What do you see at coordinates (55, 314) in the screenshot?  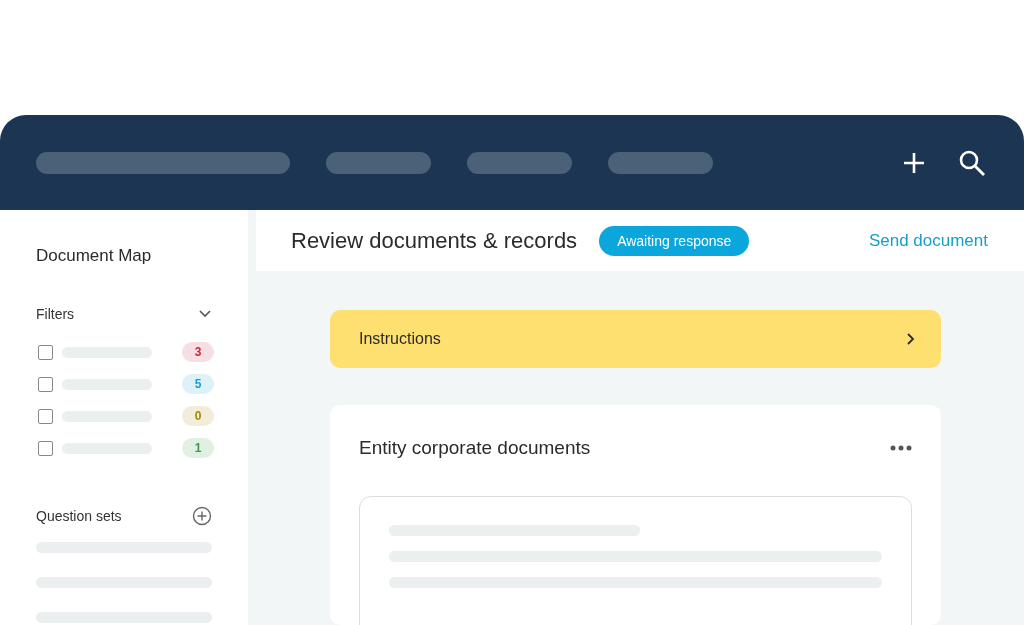 I see `filters-label: Filters` at bounding box center [55, 314].